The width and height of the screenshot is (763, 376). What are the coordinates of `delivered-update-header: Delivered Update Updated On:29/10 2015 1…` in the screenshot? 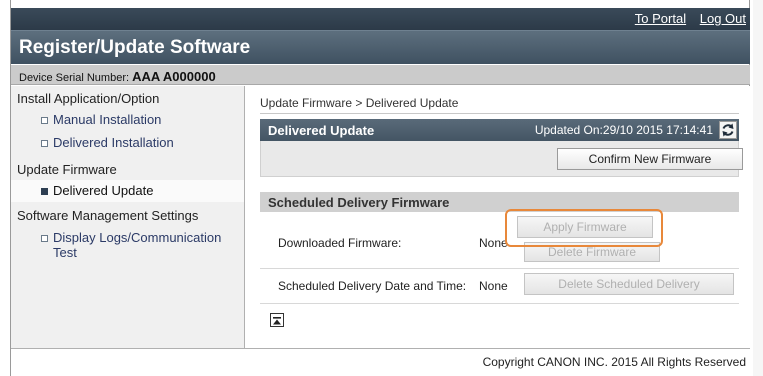 It's located at (499, 130).